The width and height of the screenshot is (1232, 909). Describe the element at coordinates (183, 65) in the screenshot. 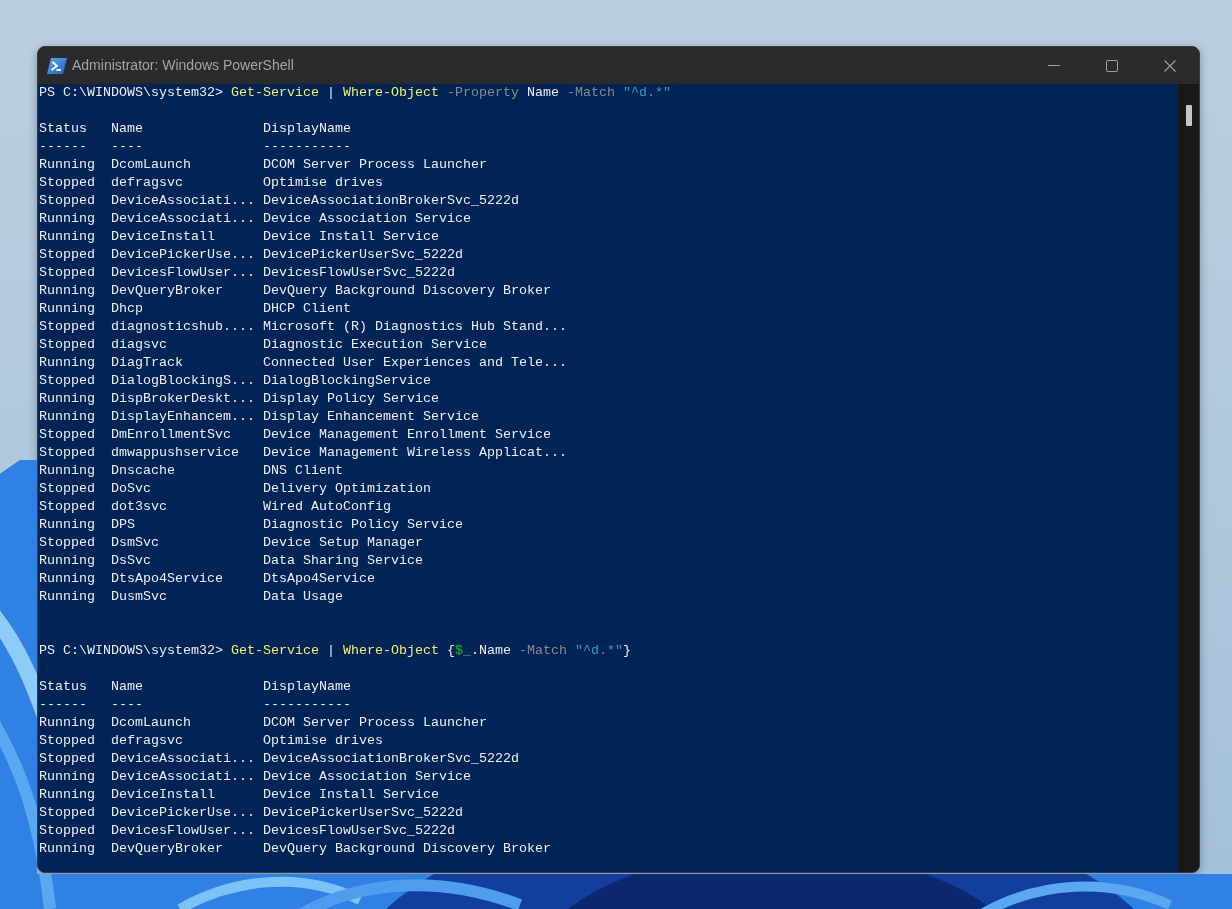

I see `window-title: Administrator: Windows PowerShell` at that location.